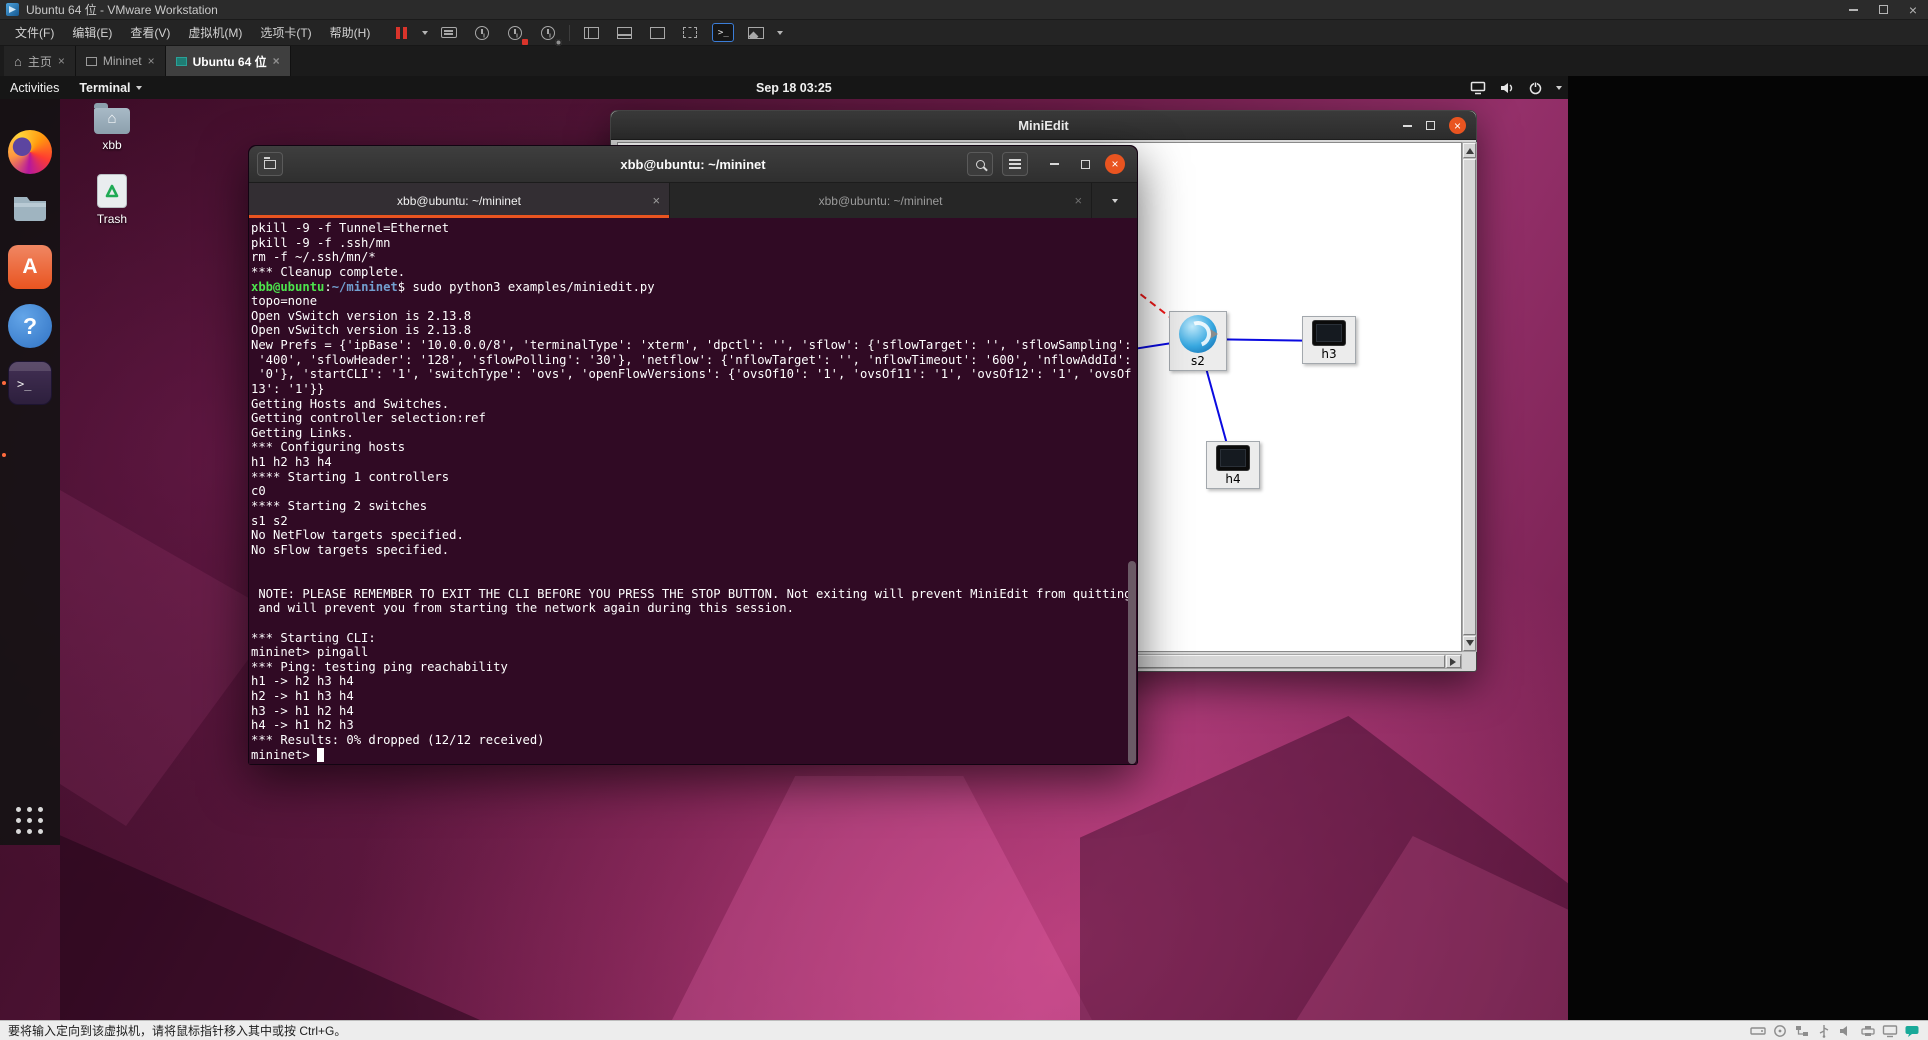 This screenshot has width=1928, height=1040. I want to click on miniedit-node-h4: h4, so click(1233, 465).